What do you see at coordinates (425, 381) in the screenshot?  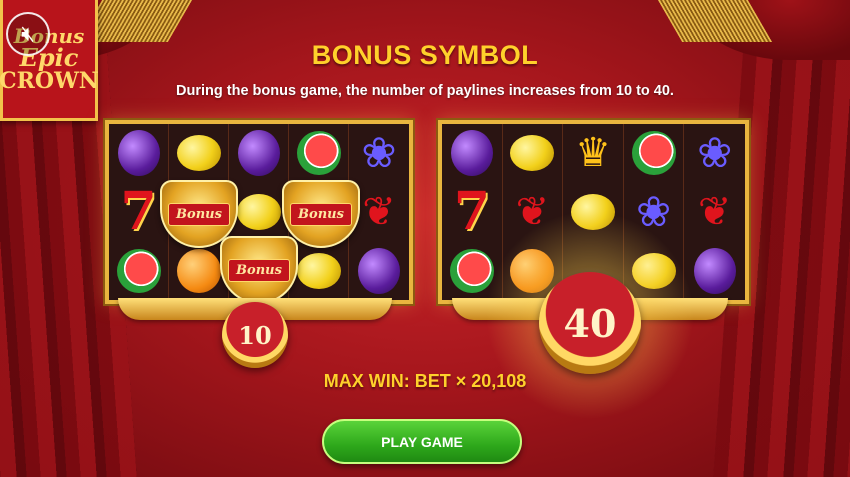 I see `max-win-text: MAX WIN: BET × 20,108` at bounding box center [425, 381].